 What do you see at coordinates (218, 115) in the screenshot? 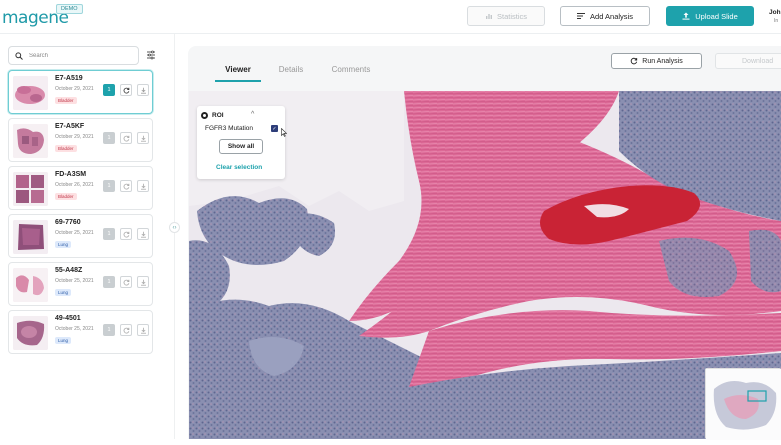
I see `roi-title: ROI` at bounding box center [218, 115].